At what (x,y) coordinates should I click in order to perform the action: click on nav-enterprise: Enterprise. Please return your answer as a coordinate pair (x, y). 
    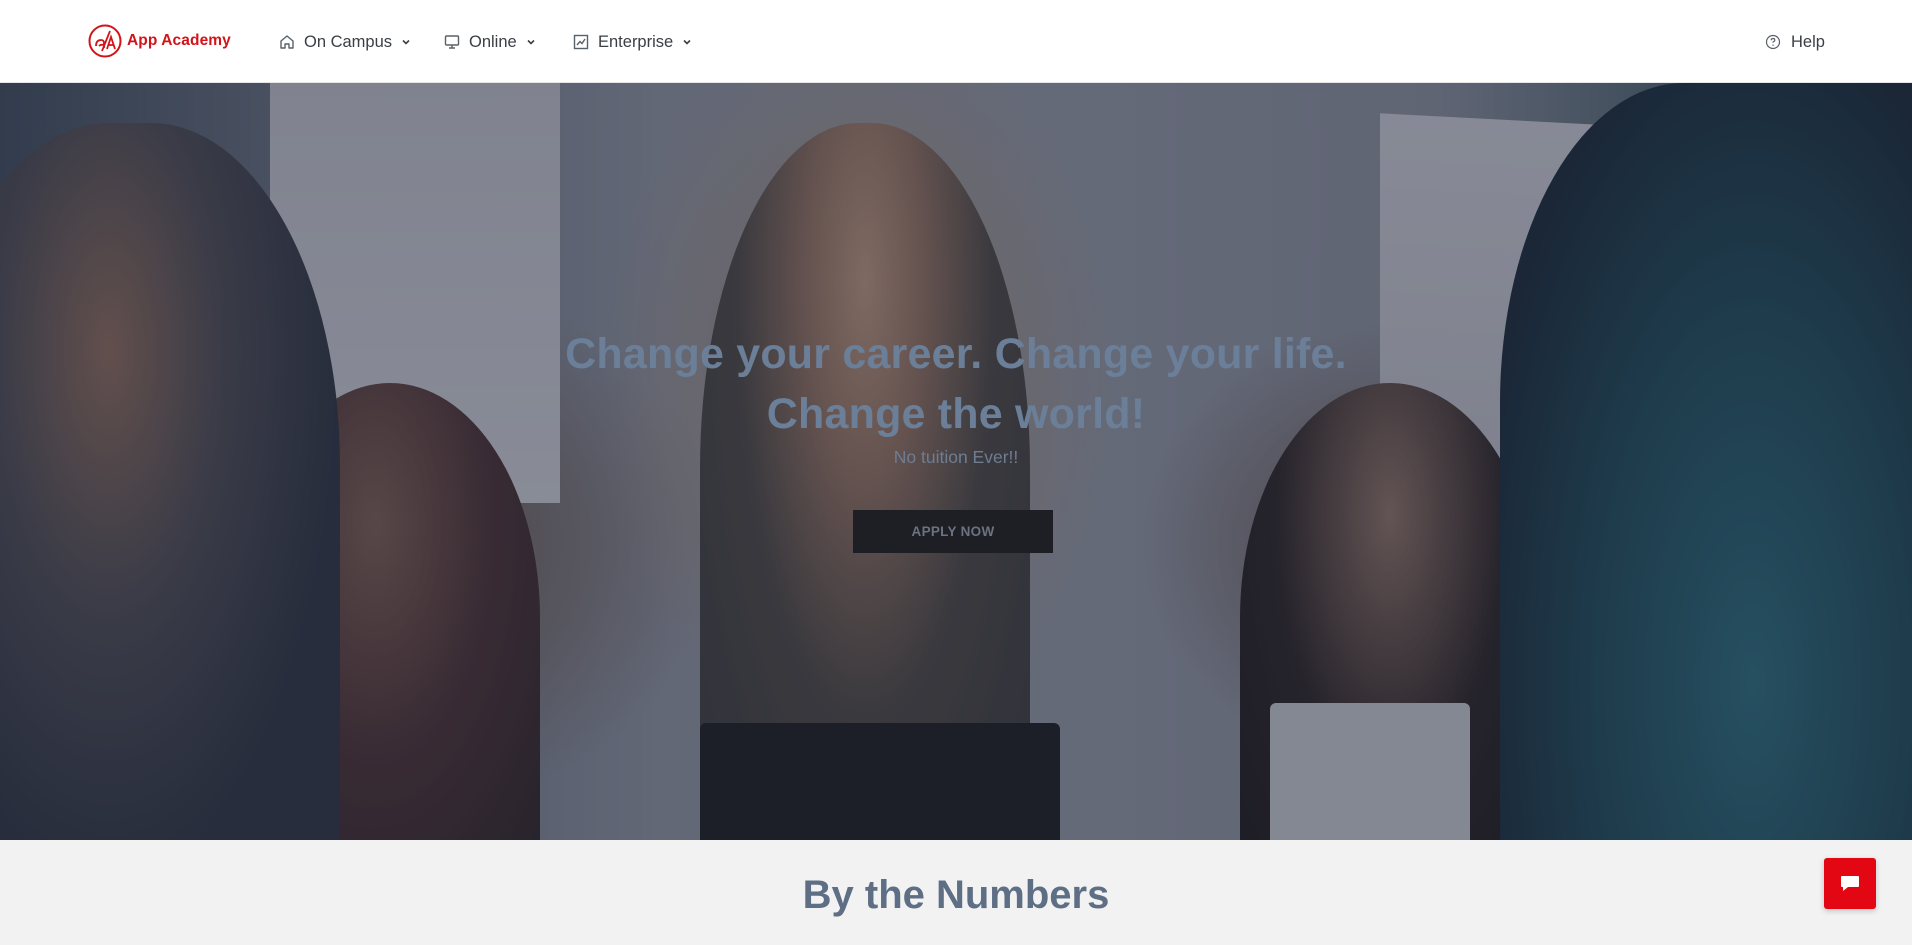
    Looking at the image, I should click on (632, 42).